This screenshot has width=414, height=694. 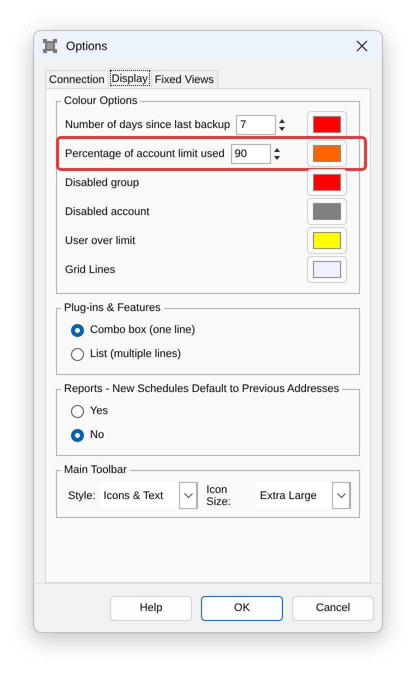 What do you see at coordinates (145, 154) in the screenshot?
I see `option-label: Percentage of account limit used` at bounding box center [145, 154].